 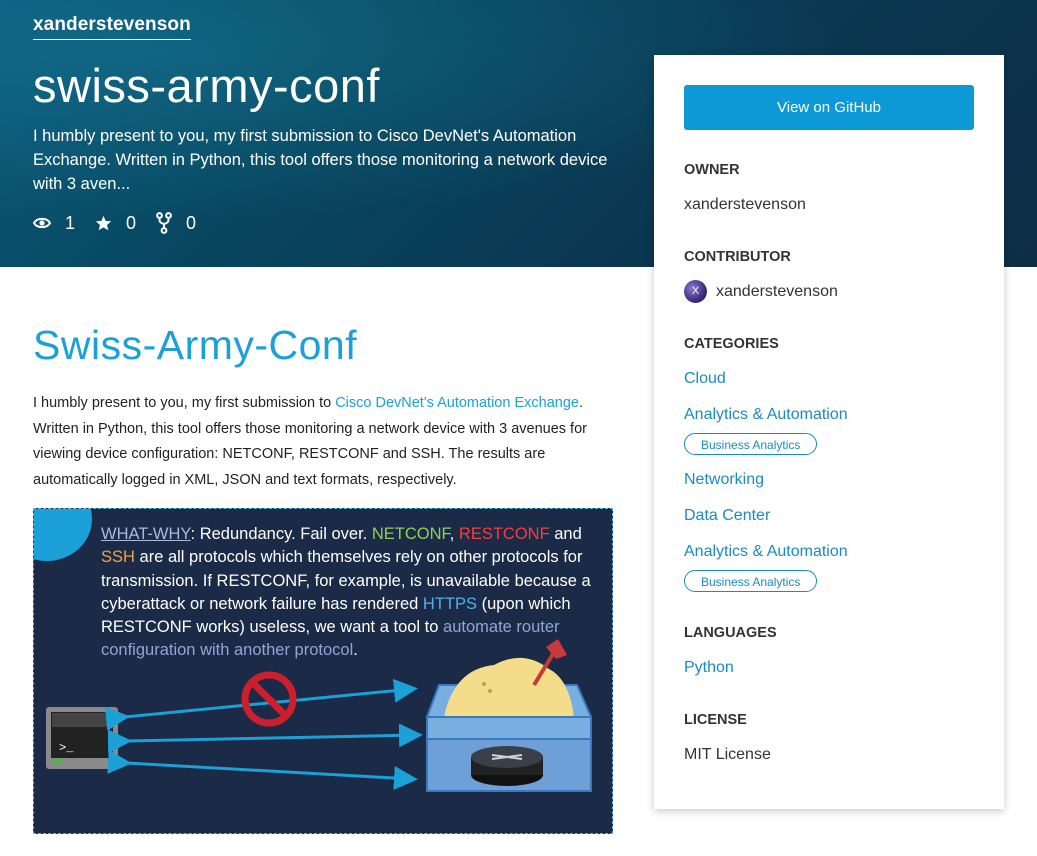 I want to click on fork-icon, so click(x=164, y=223).